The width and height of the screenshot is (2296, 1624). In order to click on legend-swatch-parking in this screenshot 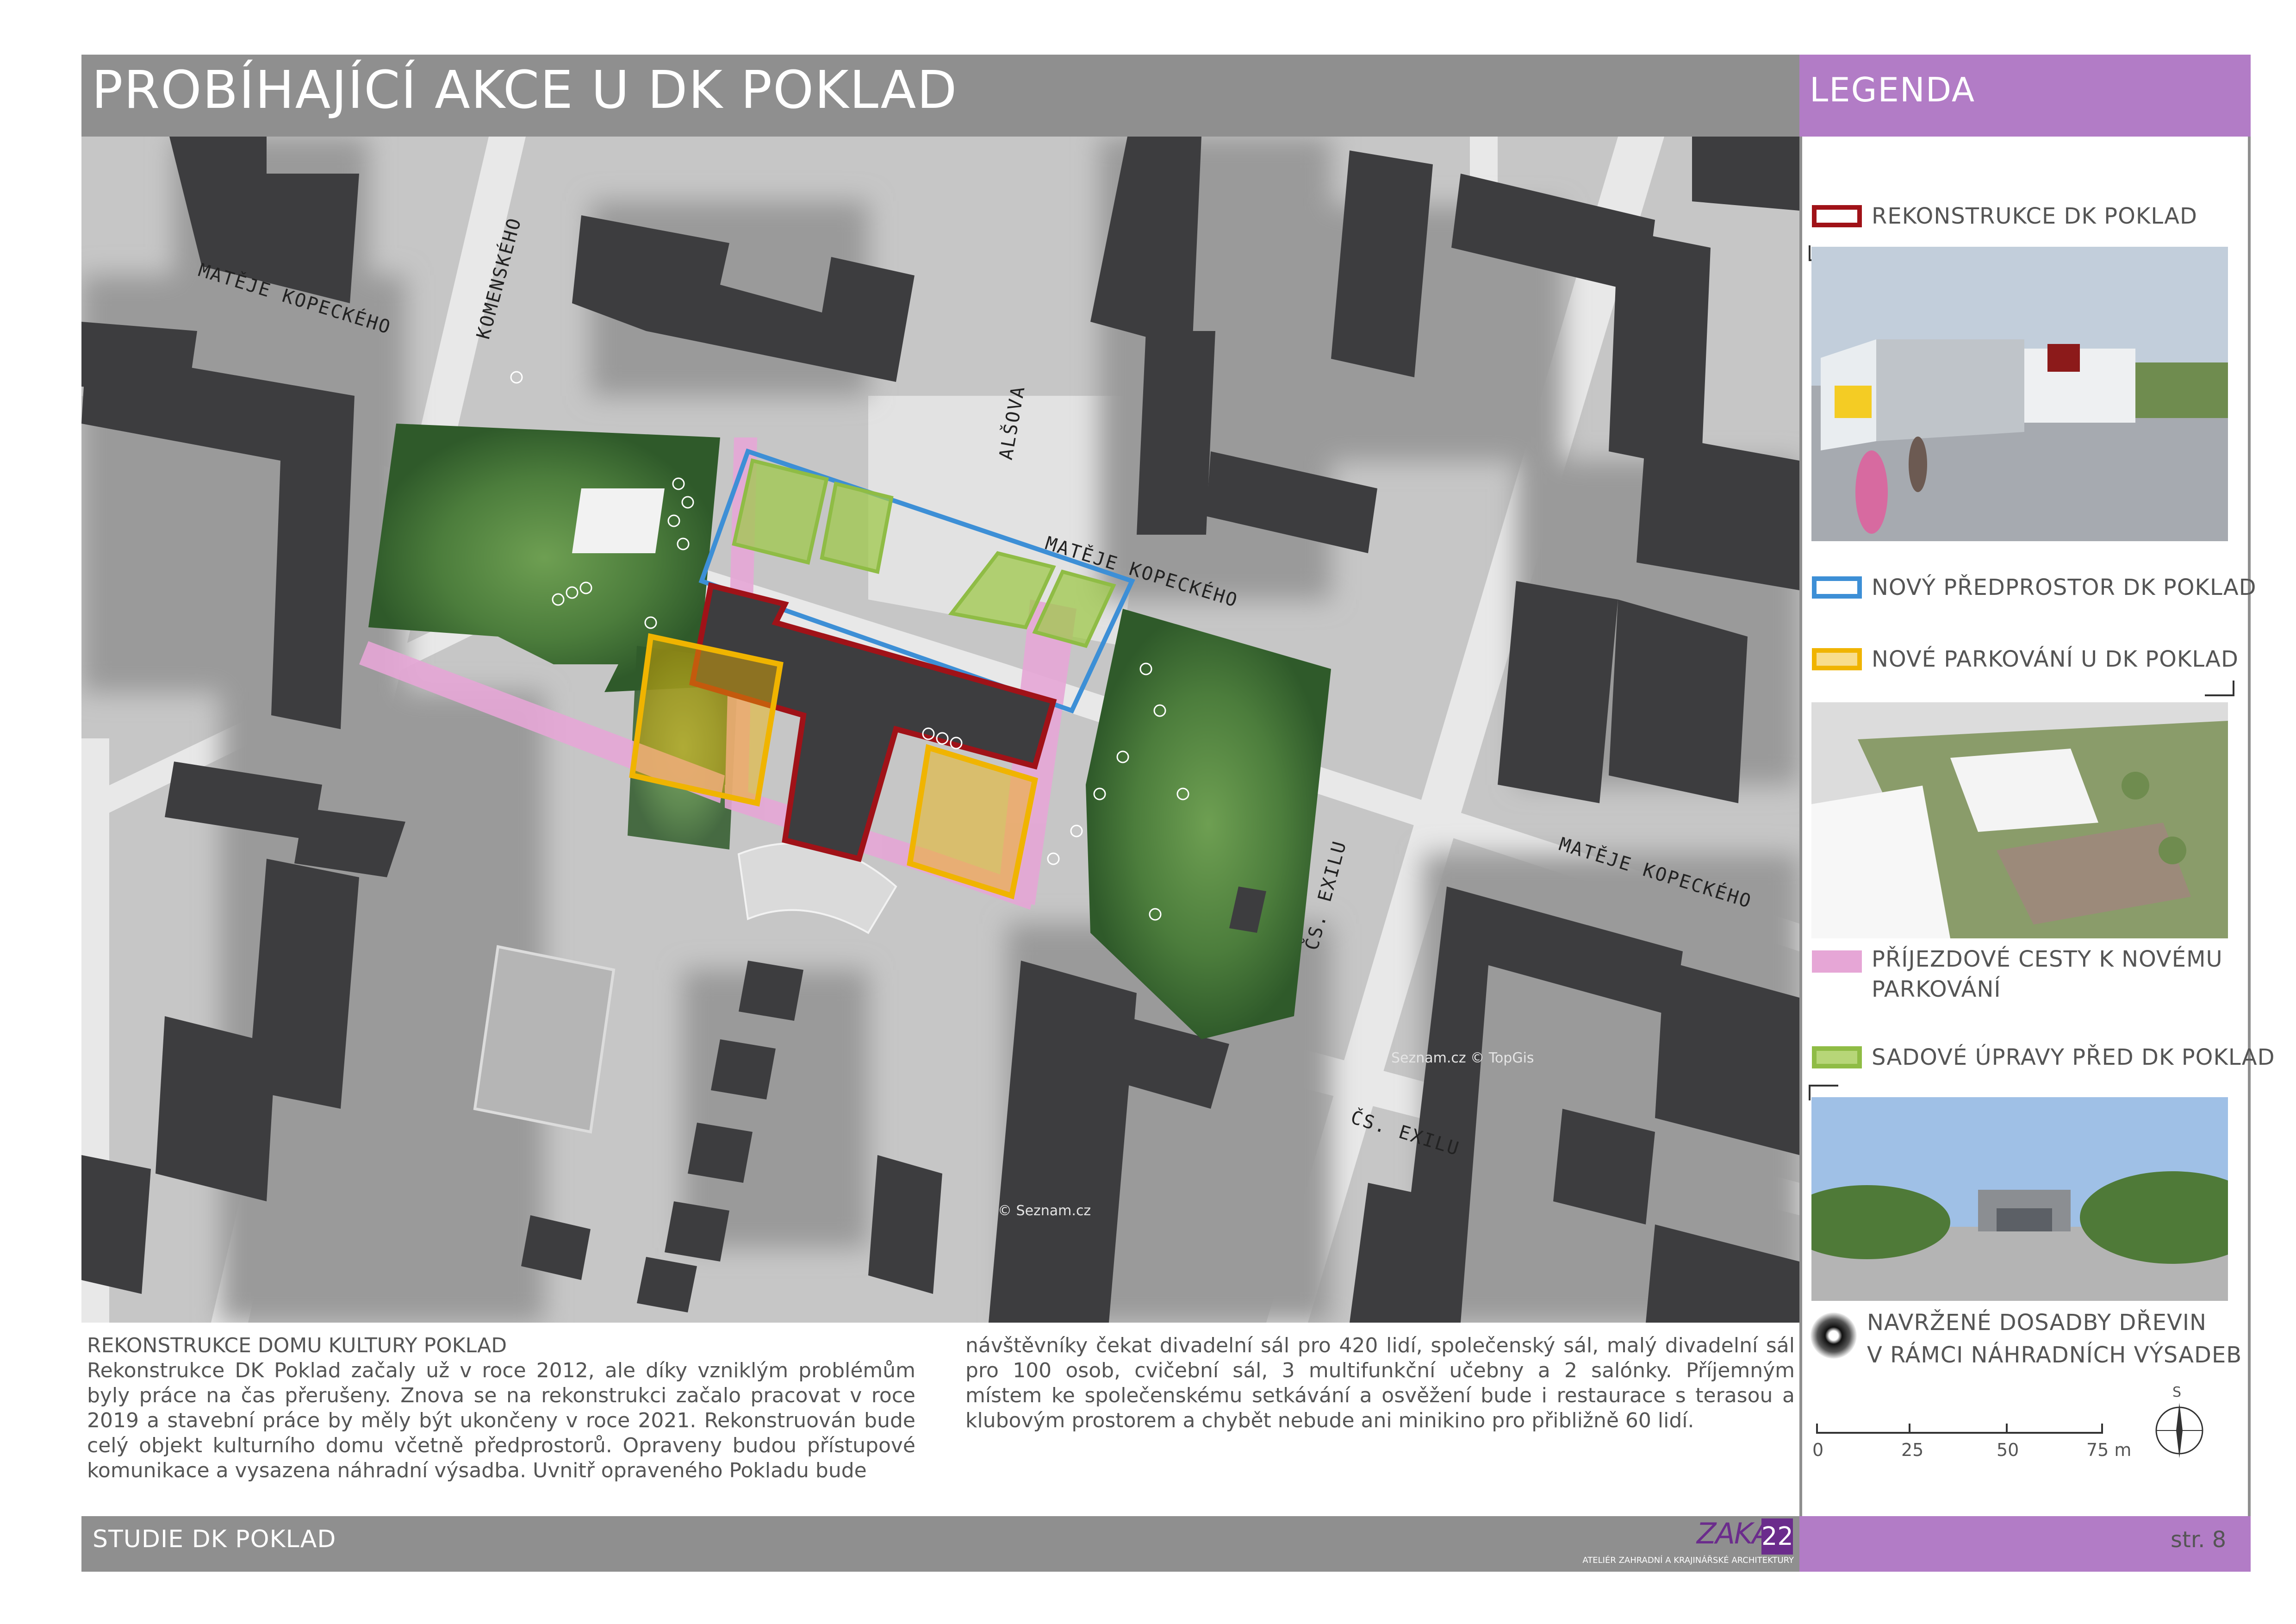, I will do `click(1837, 659)`.